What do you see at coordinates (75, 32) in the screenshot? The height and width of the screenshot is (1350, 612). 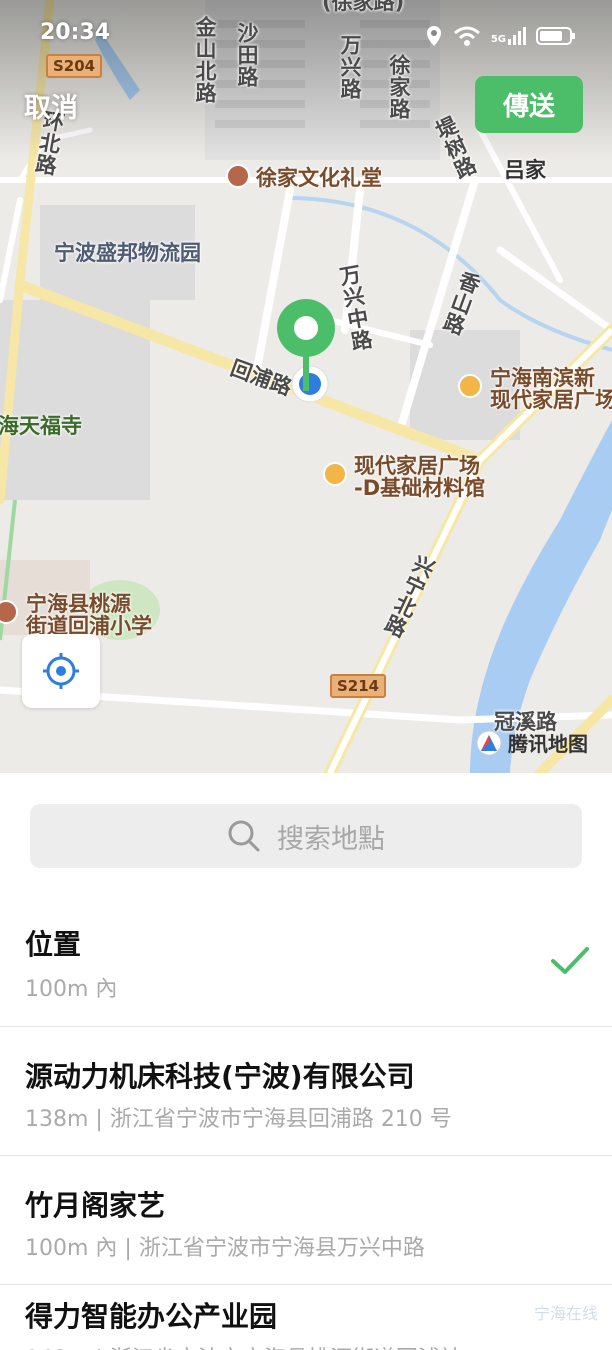 I see `status-time: 20:34` at bounding box center [75, 32].